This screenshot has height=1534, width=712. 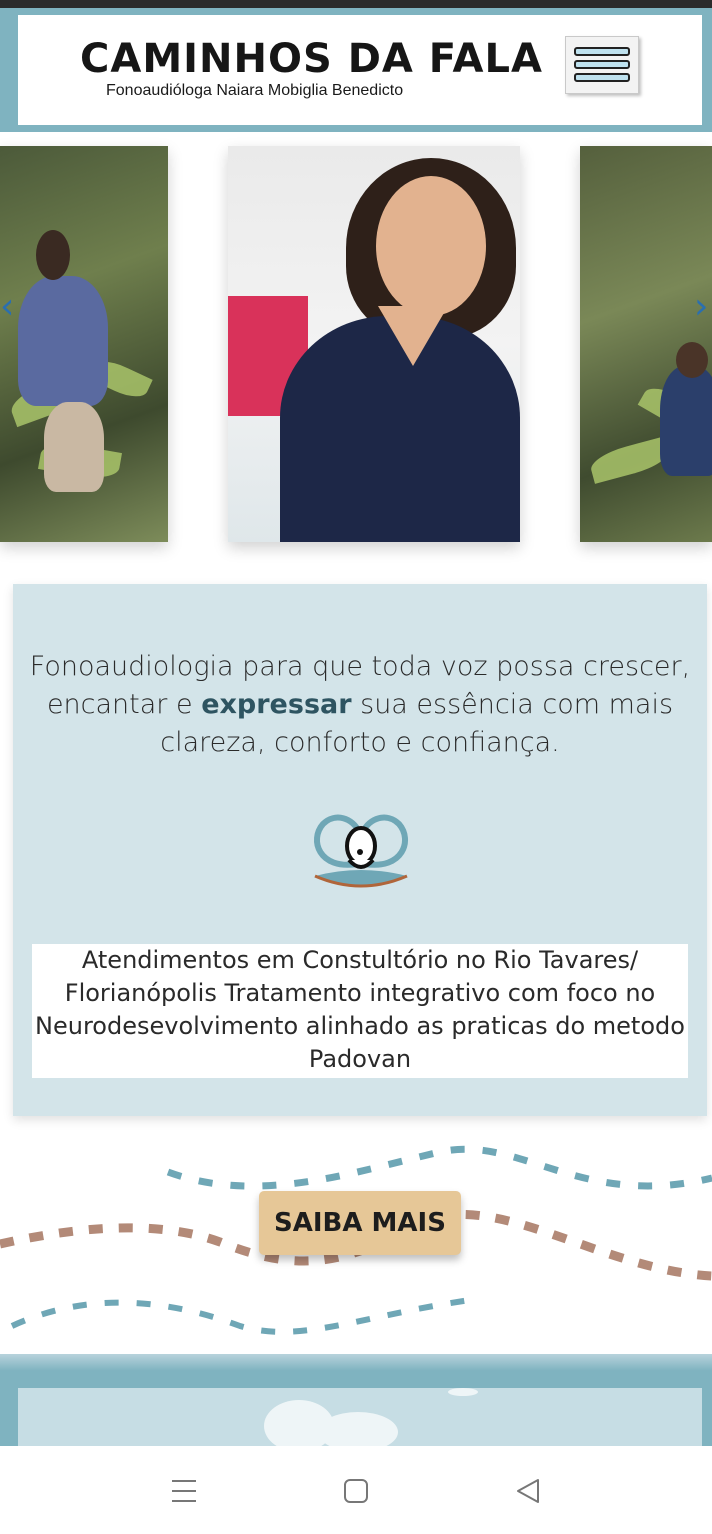 What do you see at coordinates (646, 344) in the screenshot?
I see `carousel-slide-forest-man` at bounding box center [646, 344].